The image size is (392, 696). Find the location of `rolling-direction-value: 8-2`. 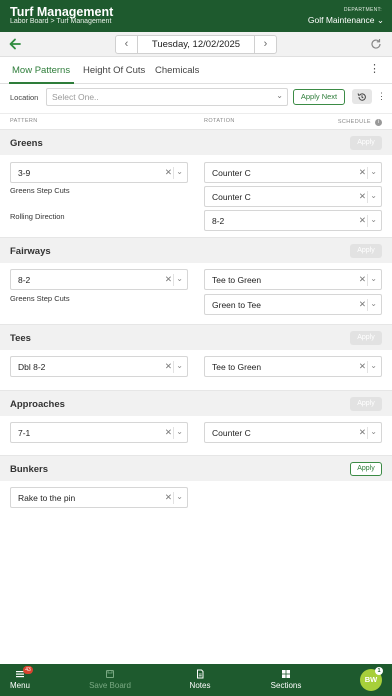

rolling-direction-value: 8-2 is located at coordinates (218, 221).